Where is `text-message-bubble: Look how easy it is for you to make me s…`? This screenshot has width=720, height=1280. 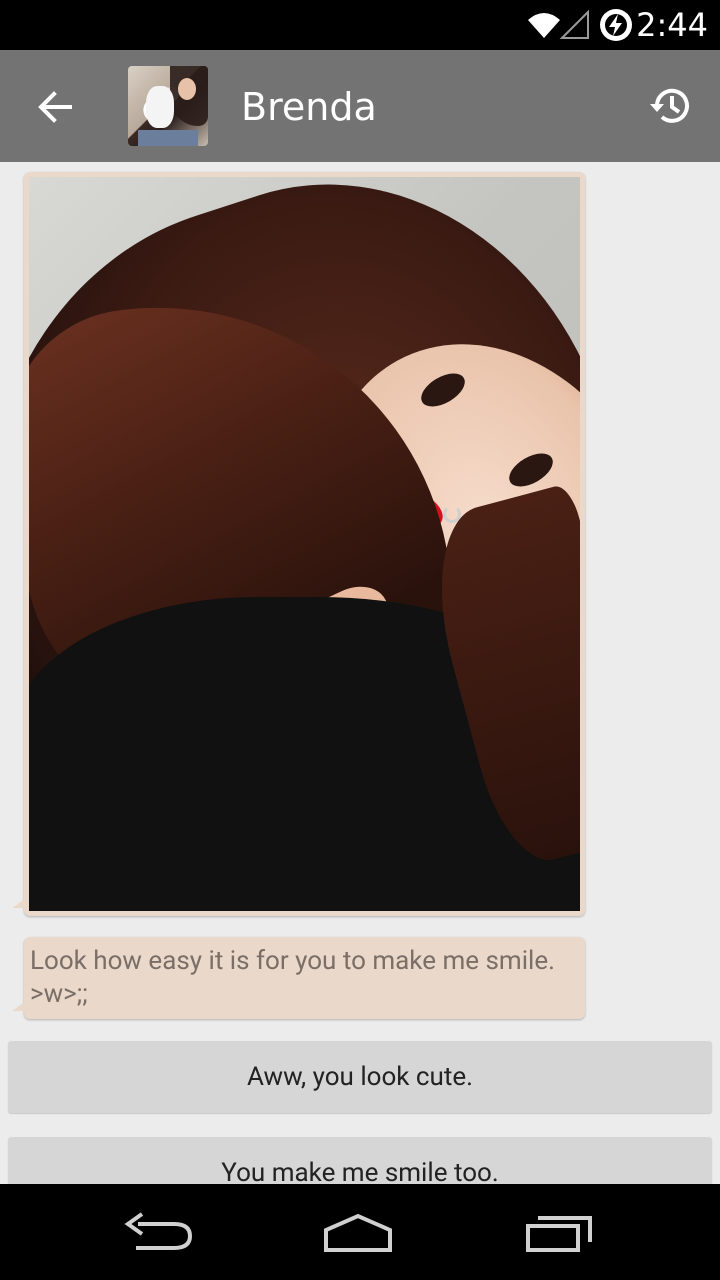
text-message-bubble: Look how easy it is for you to make me s… is located at coordinates (298, 978).